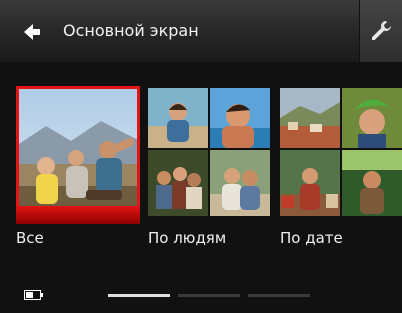 This screenshot has height=313, width=402. I want to click on settings-button, so click(380, 31).